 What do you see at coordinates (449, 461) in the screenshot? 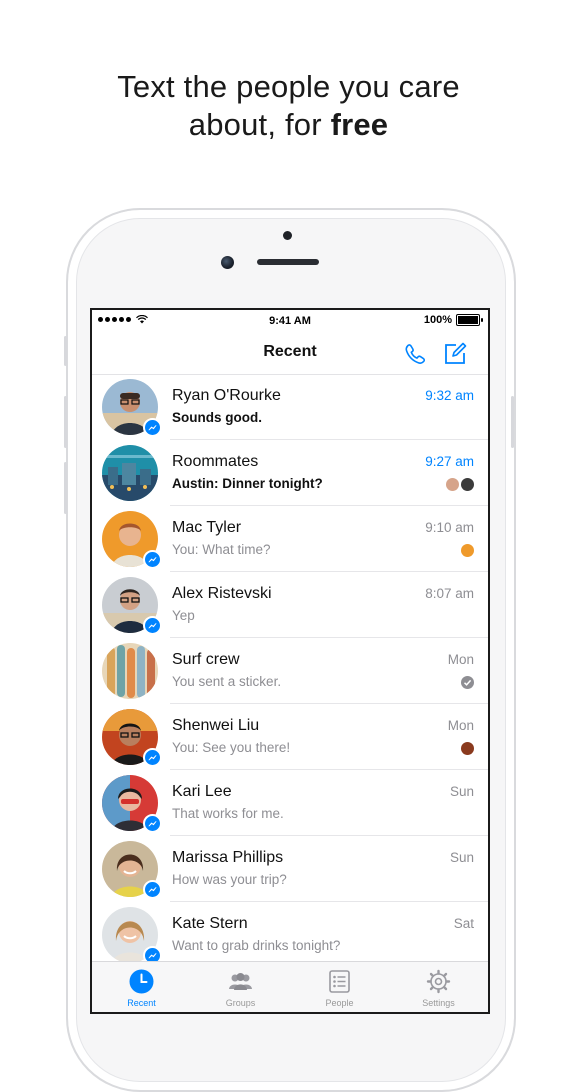
I see `message-time: 9:27 am` at bounding box center [449, 461].